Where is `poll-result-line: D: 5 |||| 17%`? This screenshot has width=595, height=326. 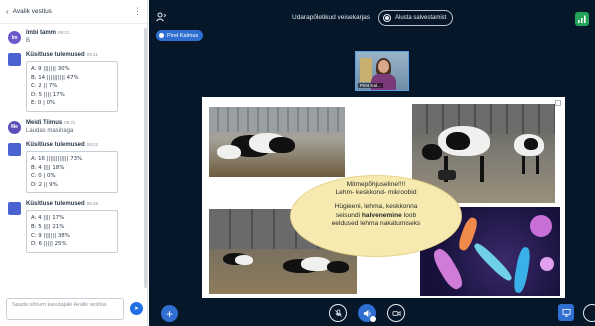
poll-result-line: D: 5 |||| 17% is located at coordinates (48, 94).